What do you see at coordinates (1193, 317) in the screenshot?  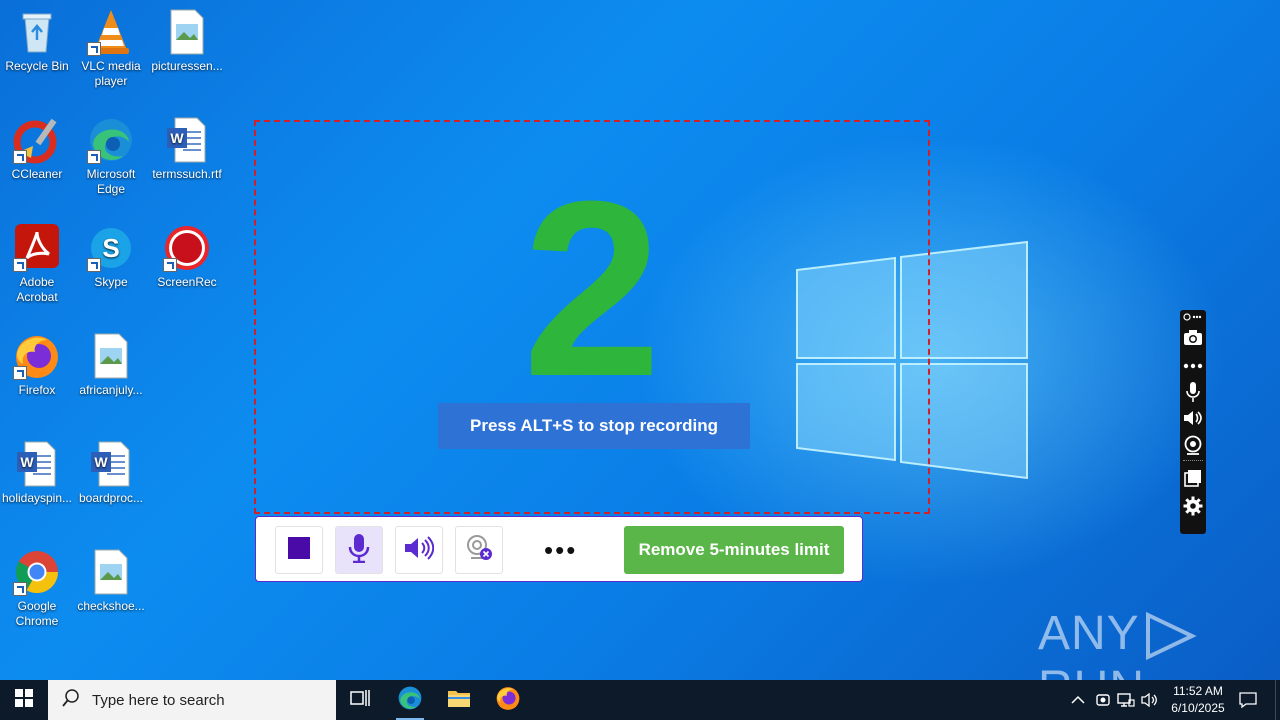 I see `pin-more-icon` at bounding box center [1193, 317].